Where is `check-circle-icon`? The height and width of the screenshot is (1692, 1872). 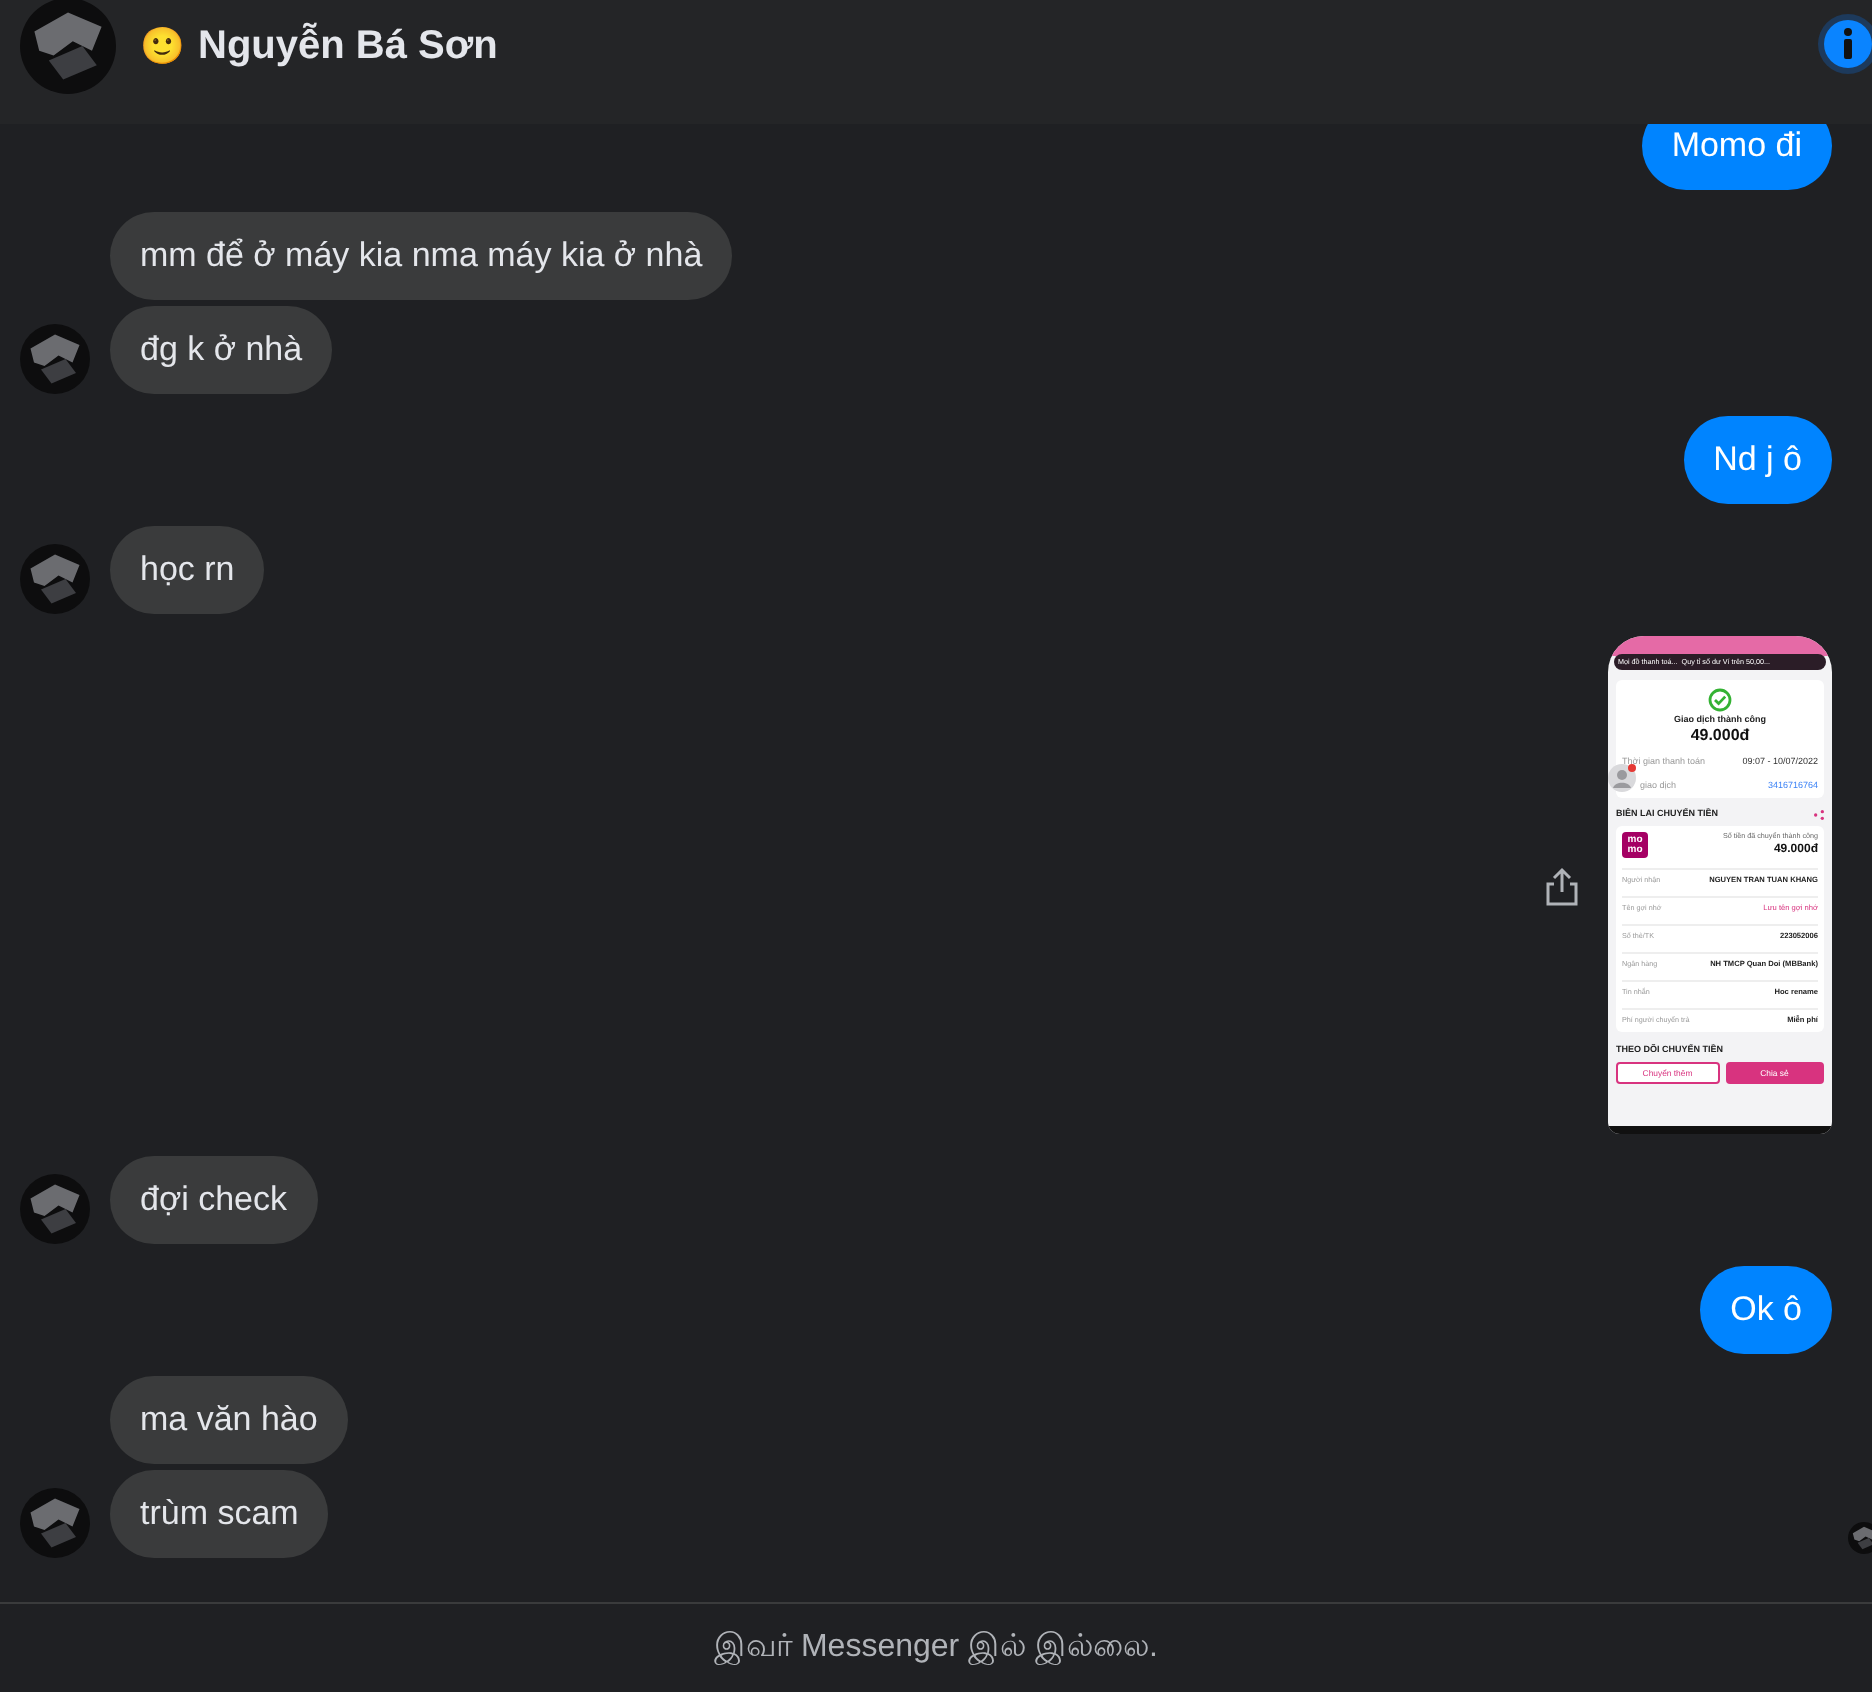
check-circle-icon is located at coordinates (1720, 700).